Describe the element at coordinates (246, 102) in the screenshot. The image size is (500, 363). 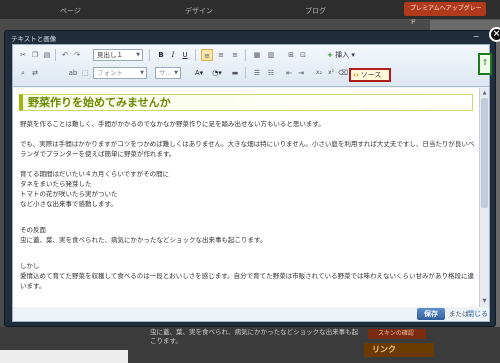
I see `content-heading: 野菜作りを始めてみませんか` at that location.